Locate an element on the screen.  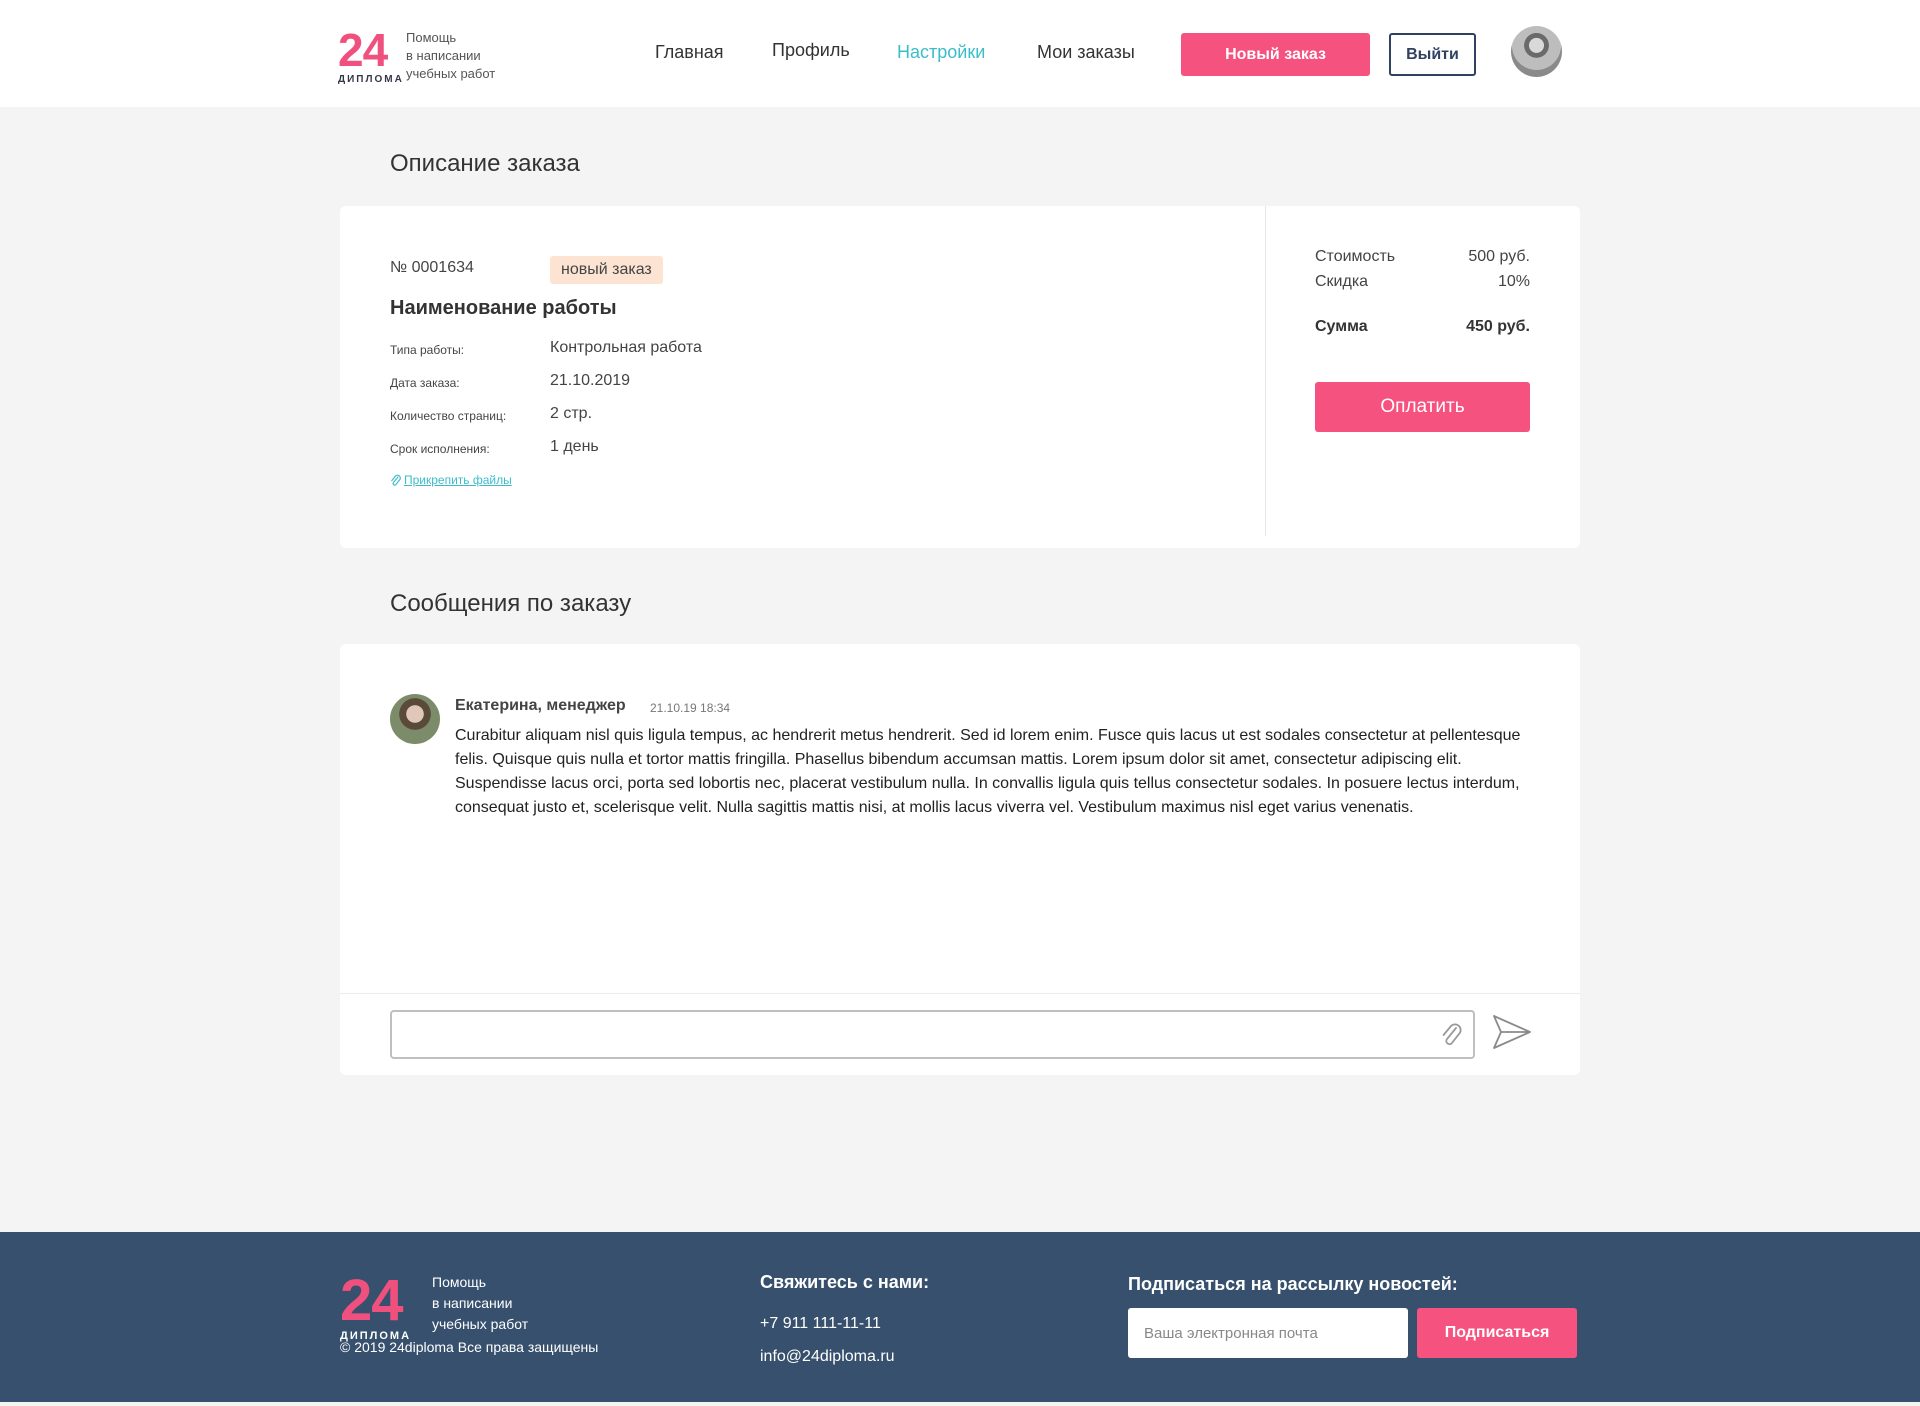
card-divider is located at coordinates (1265, 371).